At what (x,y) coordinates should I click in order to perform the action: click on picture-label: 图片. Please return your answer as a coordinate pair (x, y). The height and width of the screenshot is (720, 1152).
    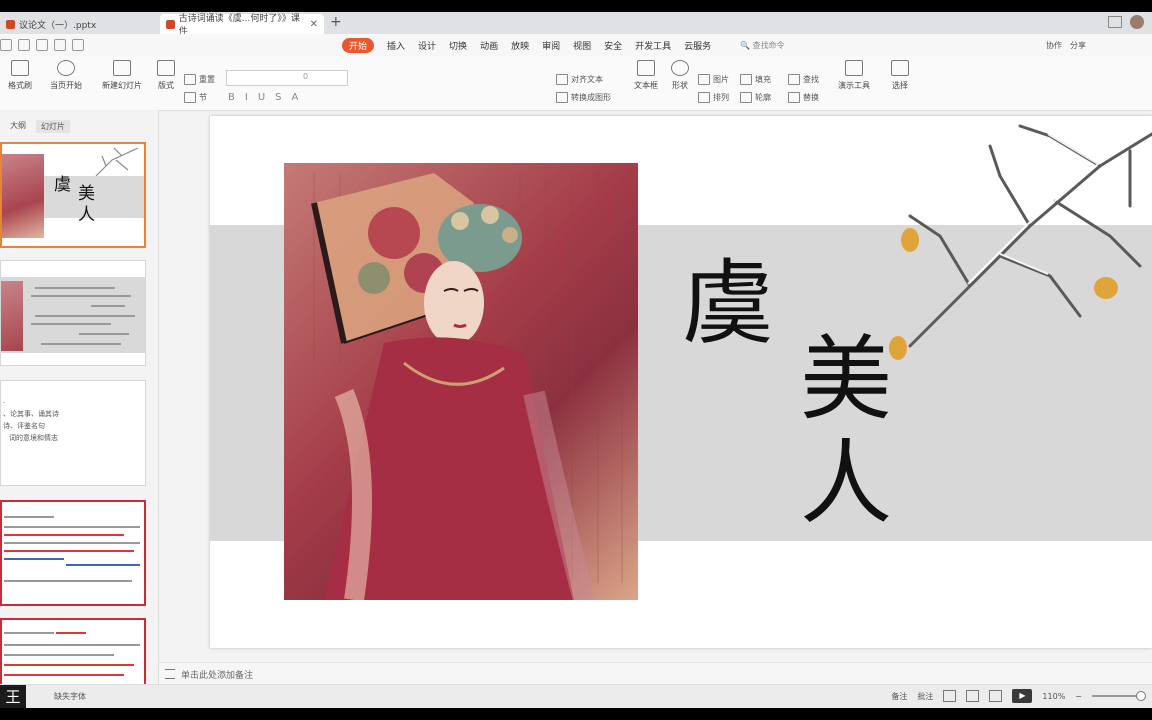
    Looking at the image, I should click on (721, 79).